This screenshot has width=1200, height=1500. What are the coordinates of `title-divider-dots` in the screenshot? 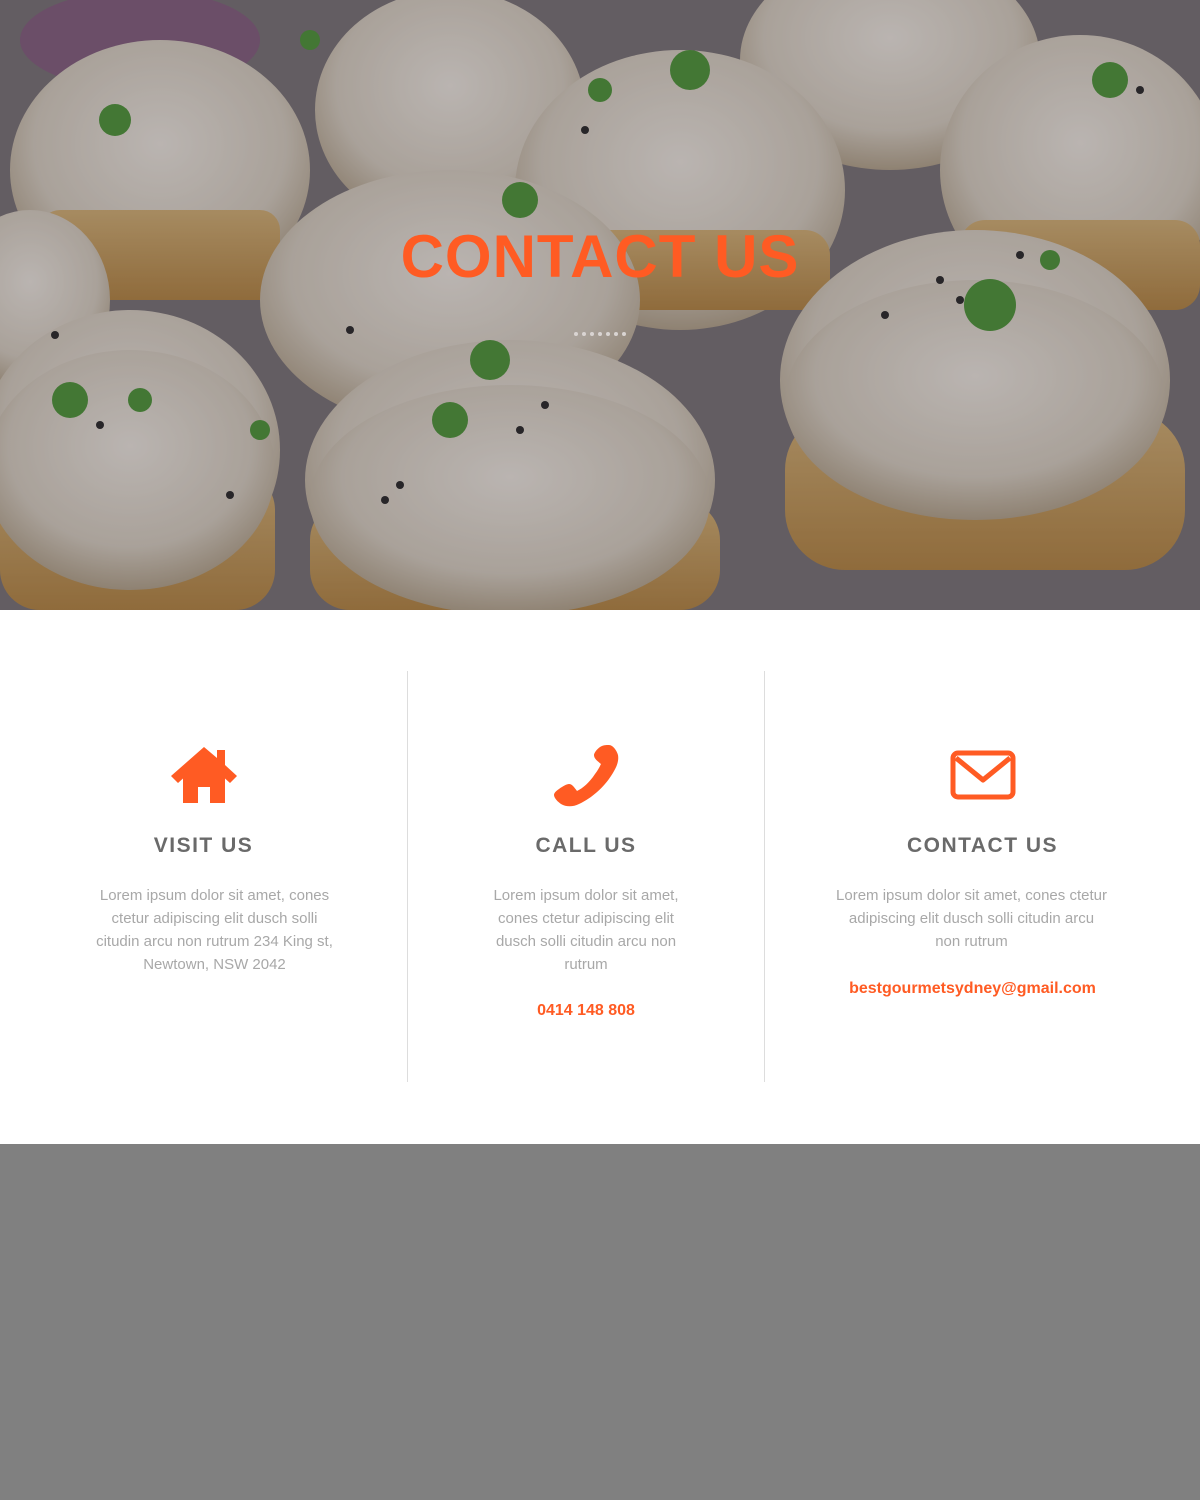 It's located at (600, 334).